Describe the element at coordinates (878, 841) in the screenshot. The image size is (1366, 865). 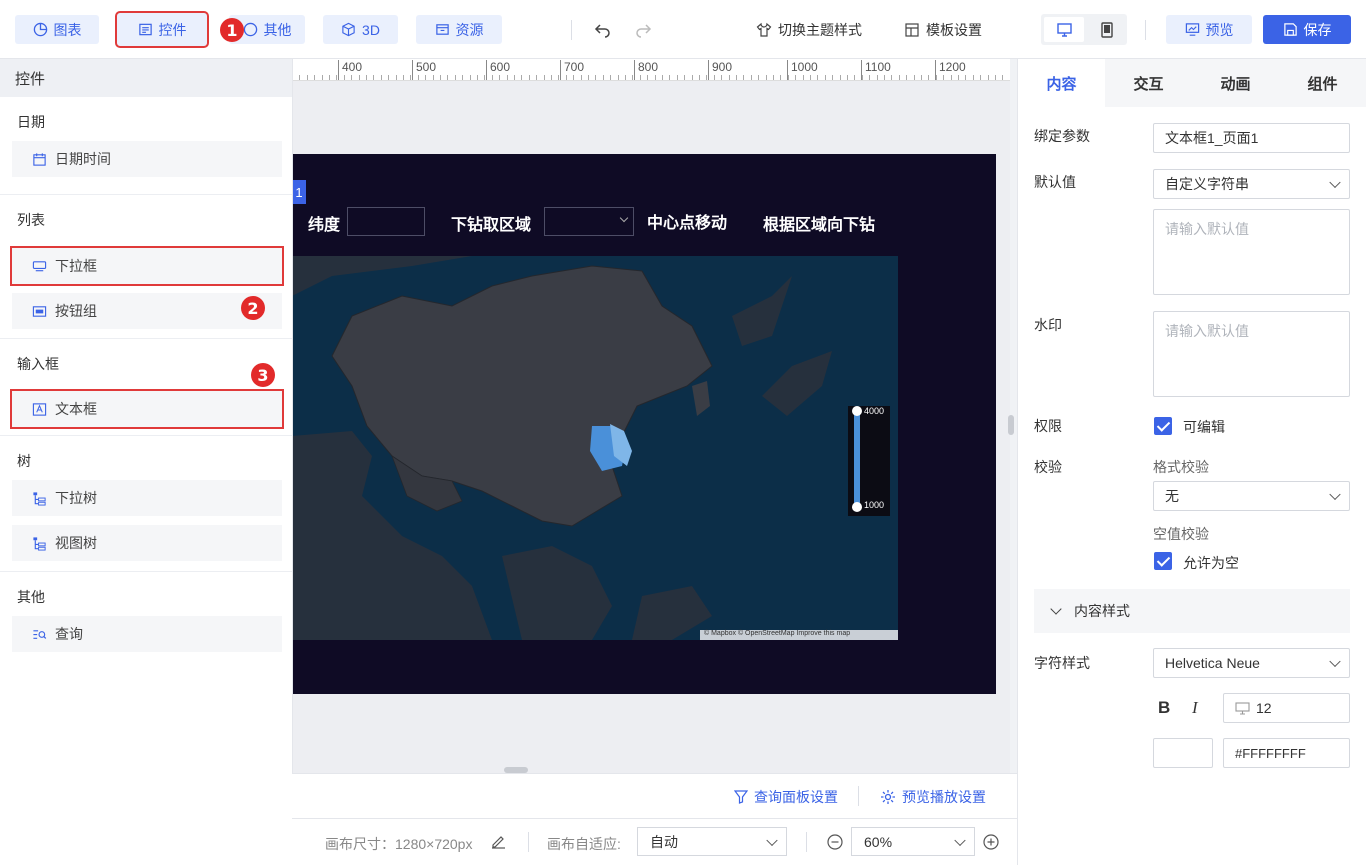
I see `zoom-value: 60%` at that location.